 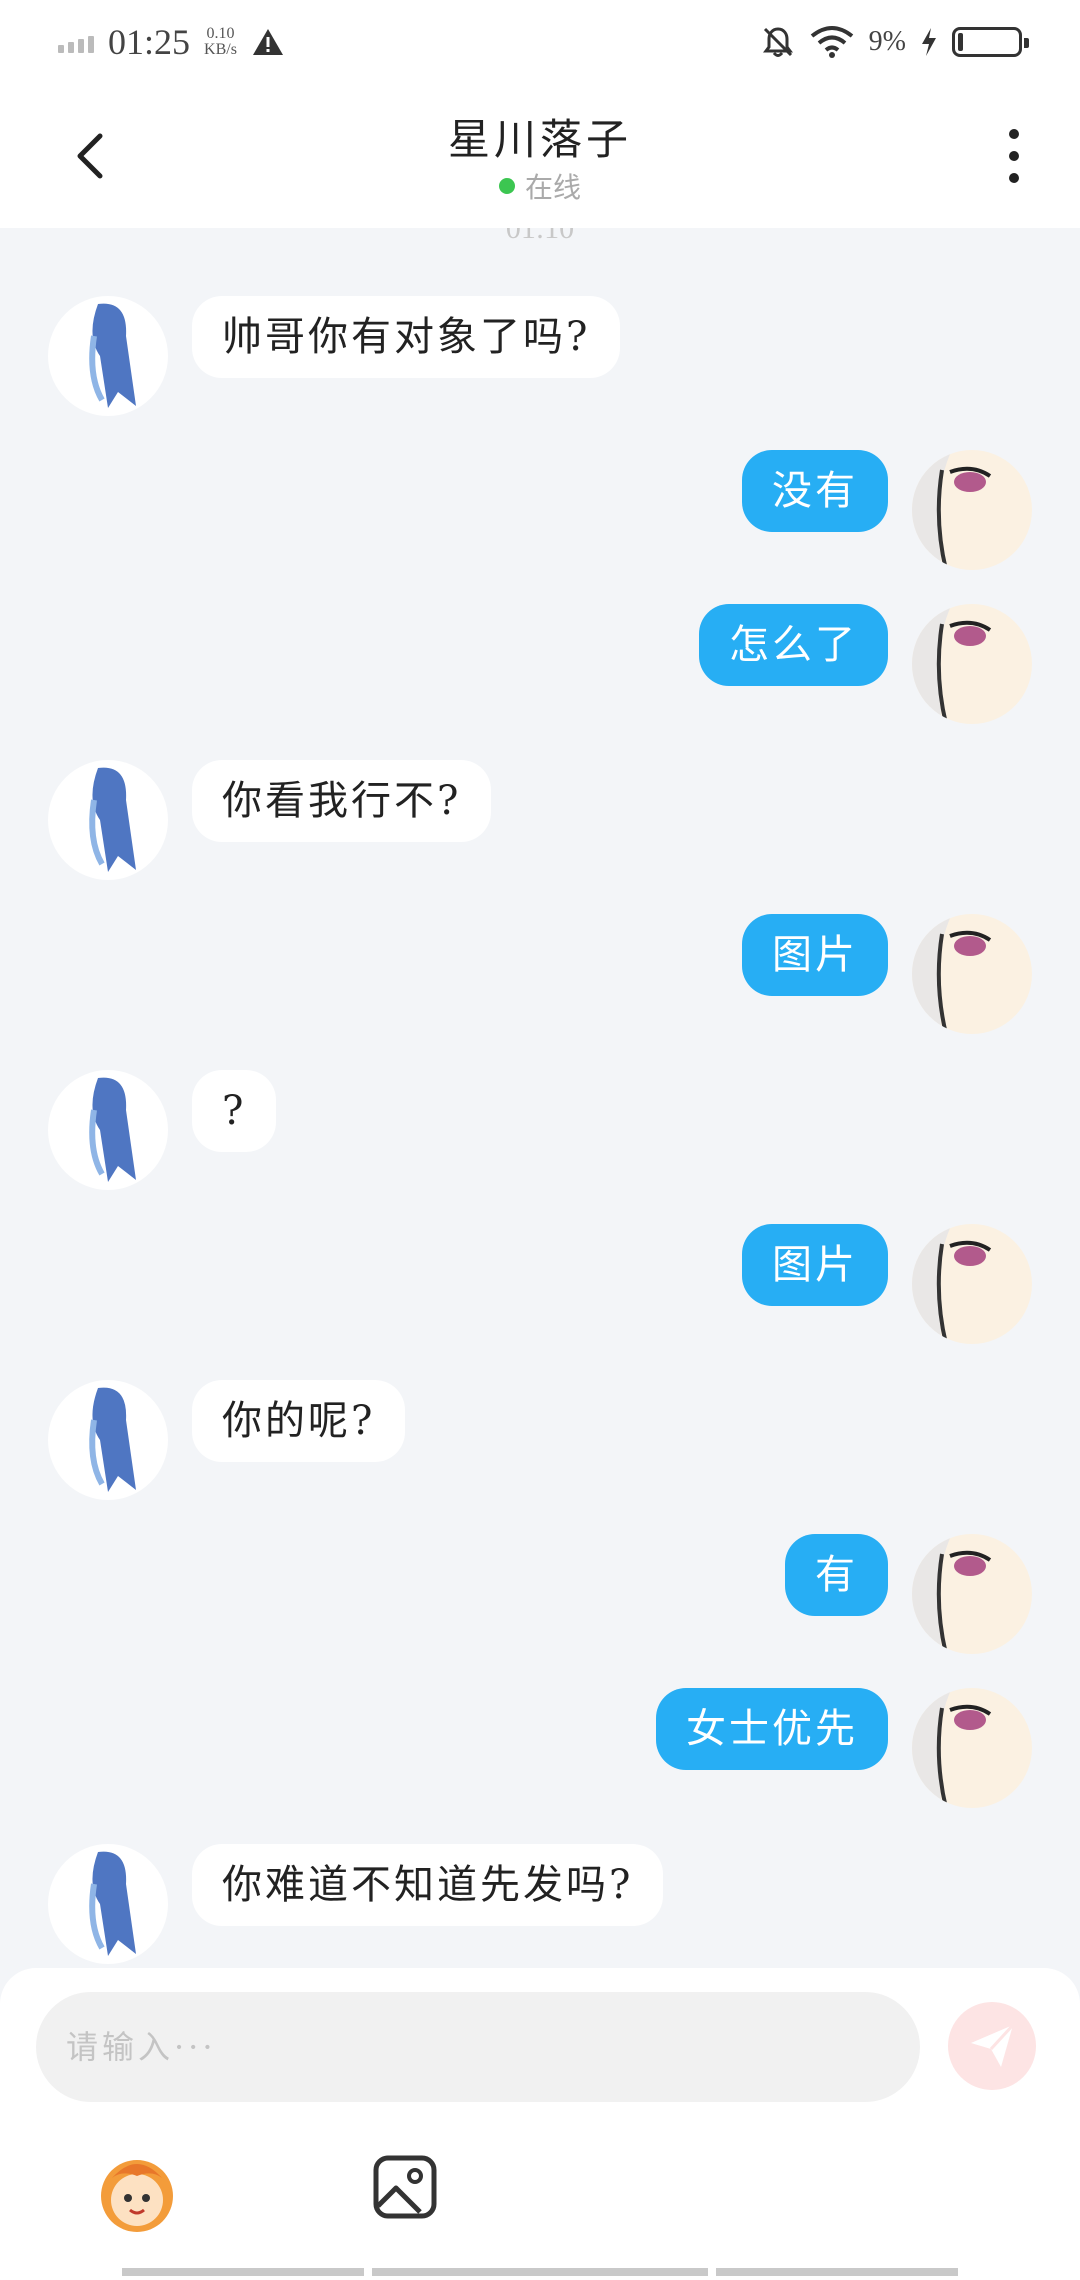 I want to click on system-nav-bar, so click(x=540, y=2274).